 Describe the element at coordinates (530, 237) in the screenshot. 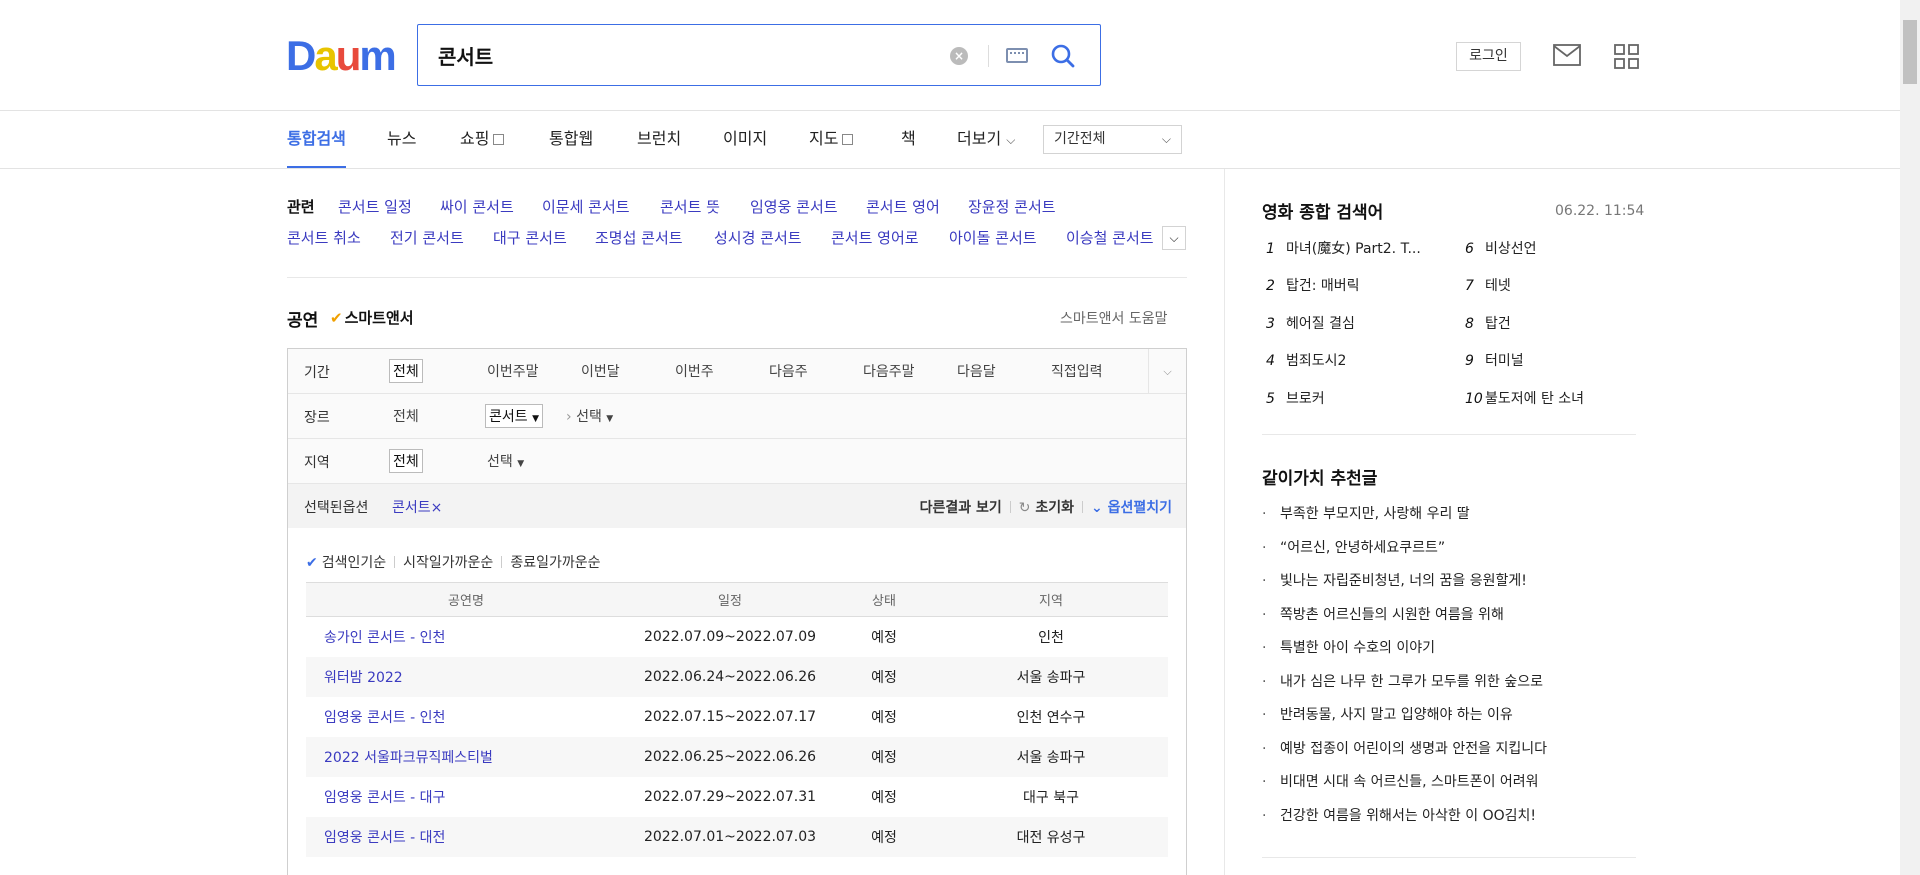

I see `related-link: 대구 콘서트` at that location.